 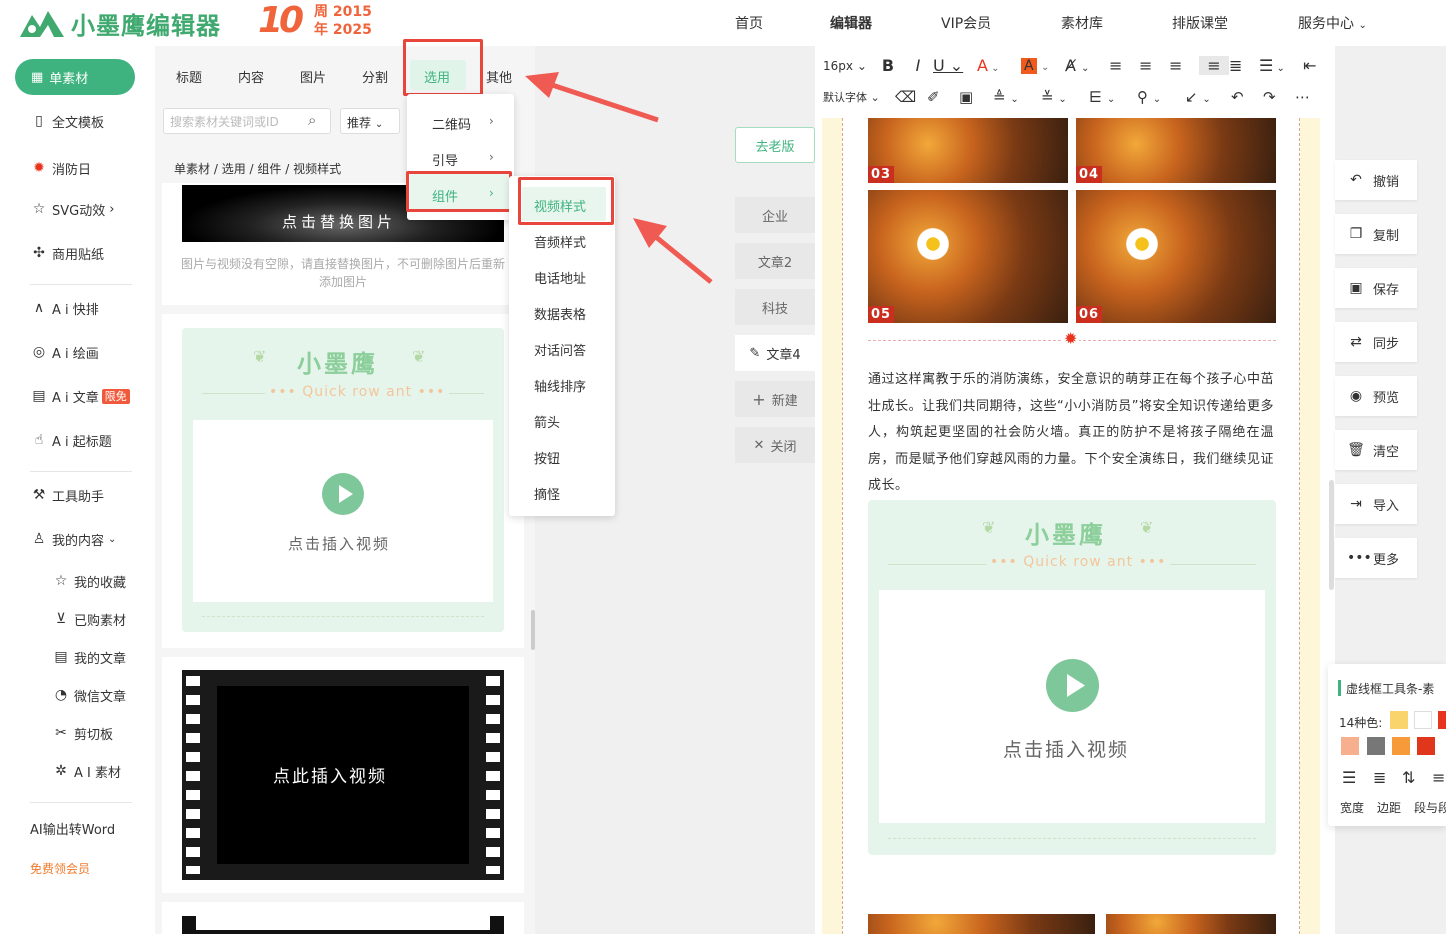 What do you see at coordinates (1438, 777) in the screenshot?
I see `line-icon: ≡` at bounding box center [1438, 777].